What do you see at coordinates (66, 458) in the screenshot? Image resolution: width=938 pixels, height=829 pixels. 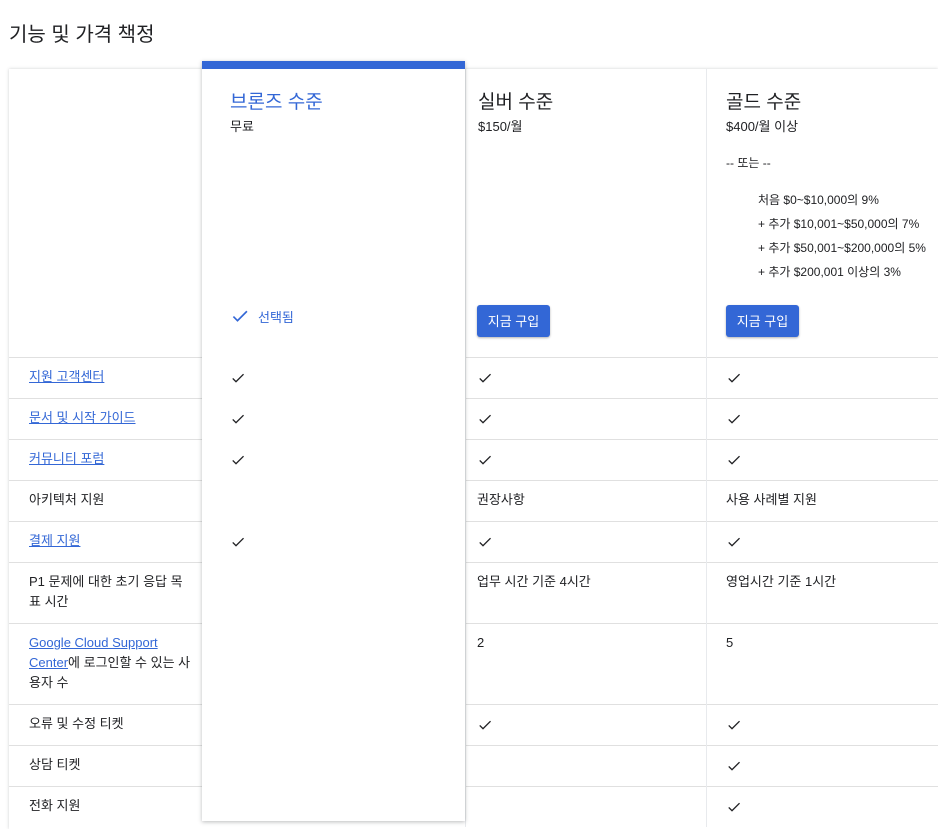 I see `community-link: 커뮤니티 포럼` at bounding box center [66, 458].